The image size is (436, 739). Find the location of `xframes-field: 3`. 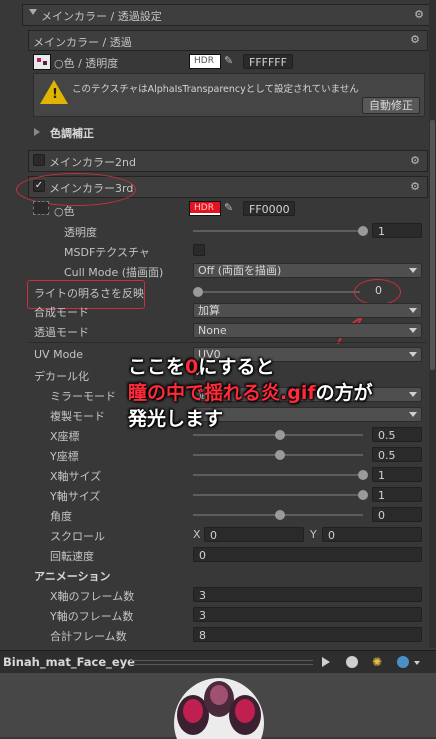

xframes-field: 3 is located at coordinates (307, 594).